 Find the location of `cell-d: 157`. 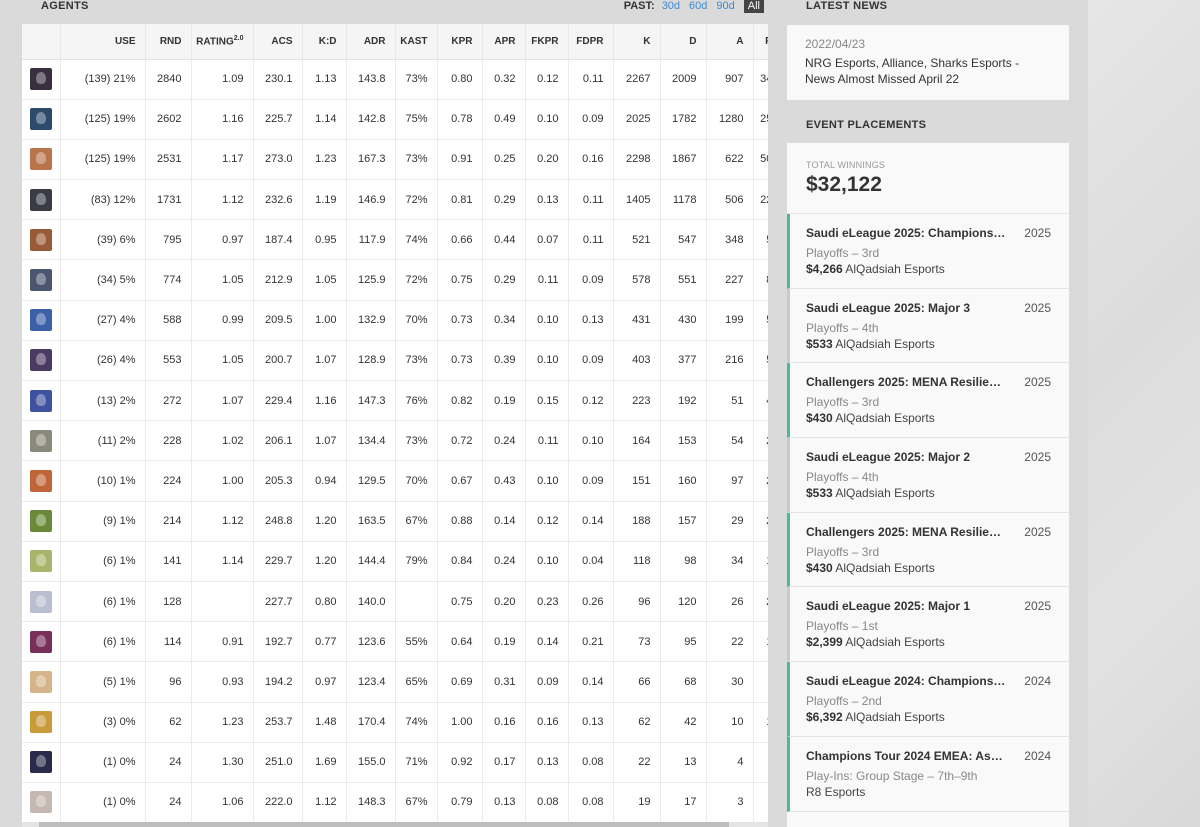

cell-d: 157 is located at coordinates (683, 521).